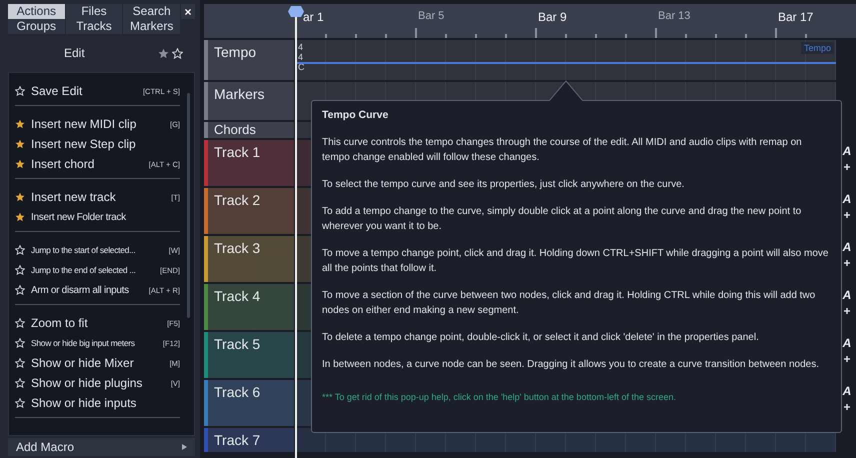 Image resolution: width=856 pixels, height=458 pixels. I want to click on markers-header: Markers, so click(249, 101).